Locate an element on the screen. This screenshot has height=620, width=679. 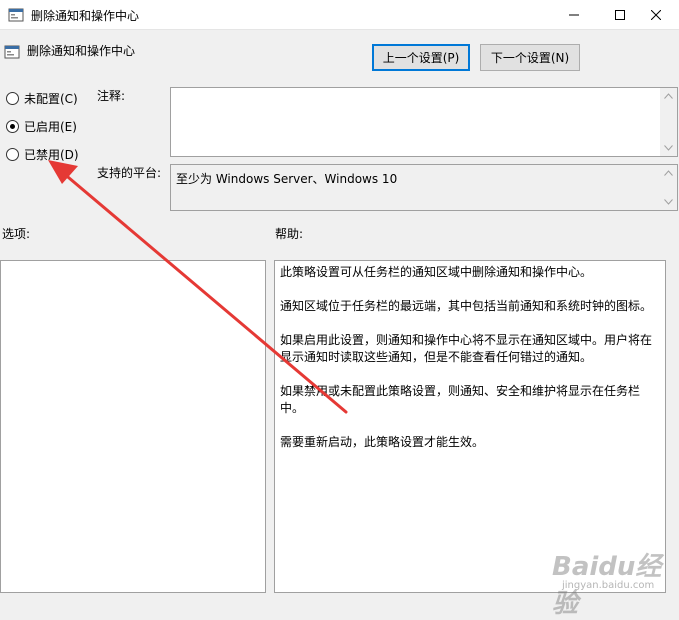
help-paragraph: 如果禁用或未配置此策略设置，则通知、安全和维护将显示在任务栏中。 is located at coordinates (460, 399).